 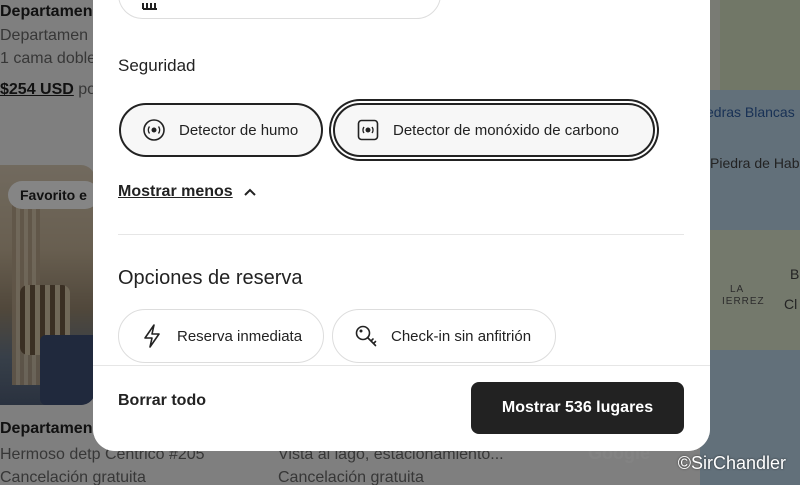 I want to click on smoke-detector-icon, so click(x=154, y=130).